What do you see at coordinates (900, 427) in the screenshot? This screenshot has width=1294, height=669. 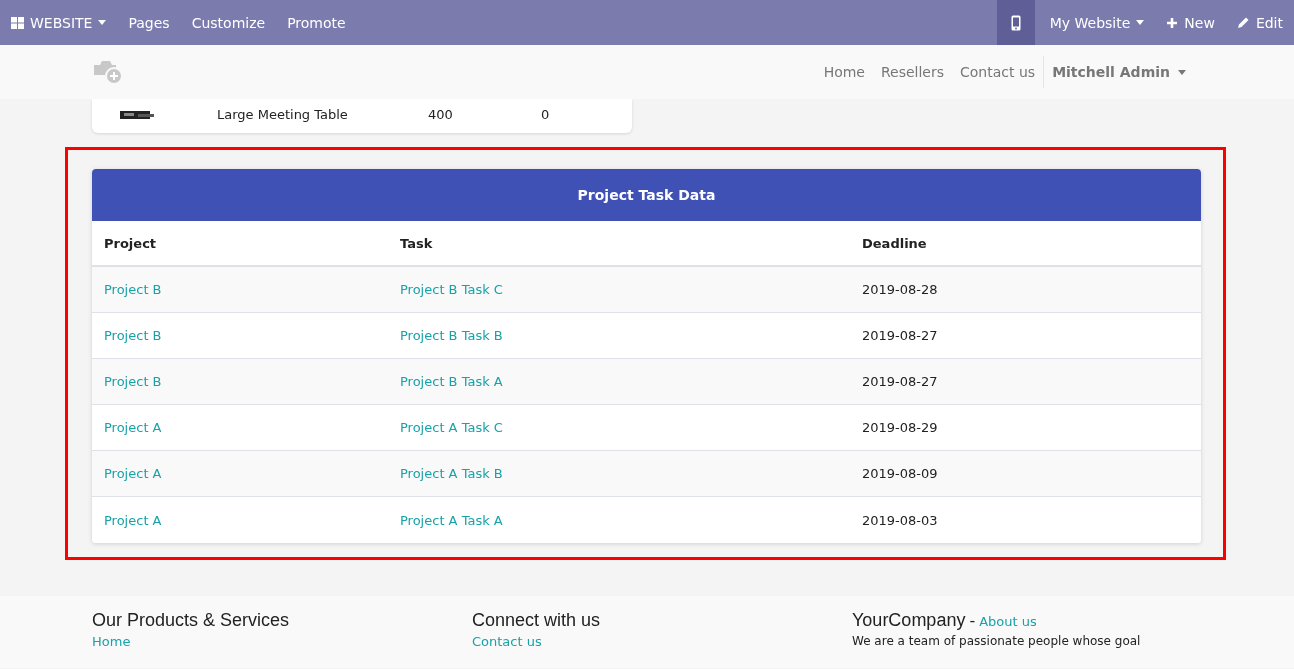 I see `table-cell: 2019-08-29` at bounding box center [900, 427].